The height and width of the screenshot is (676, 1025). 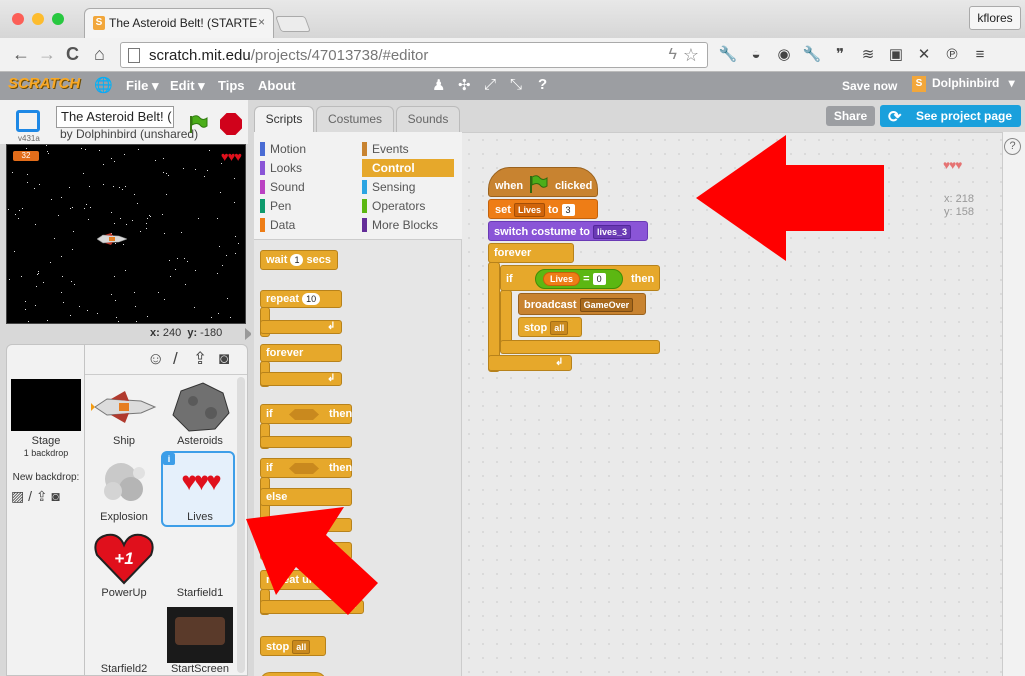 I want to click on upload-sprite-icon: ⇪, so click(x=200, y=359).